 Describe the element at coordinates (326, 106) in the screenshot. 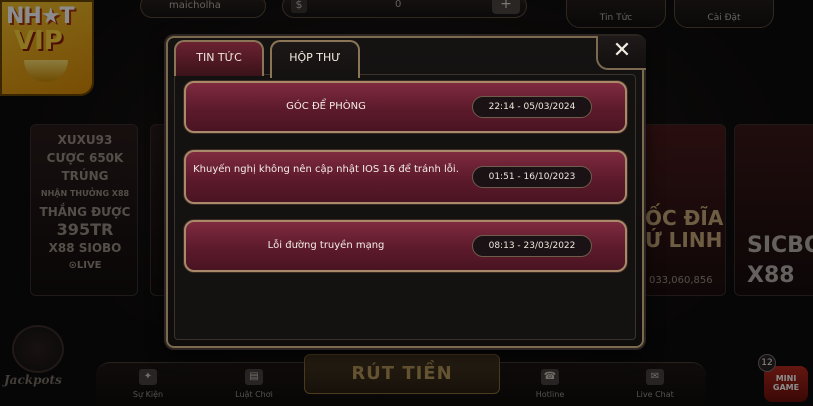

I see `mail-title: GÓC ĐỂ PHÒNG` at that location.